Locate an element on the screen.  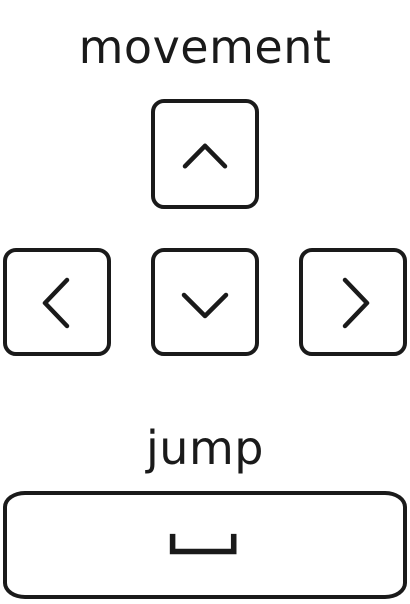
chevron-right-icon is located at coordinates (356, 303).